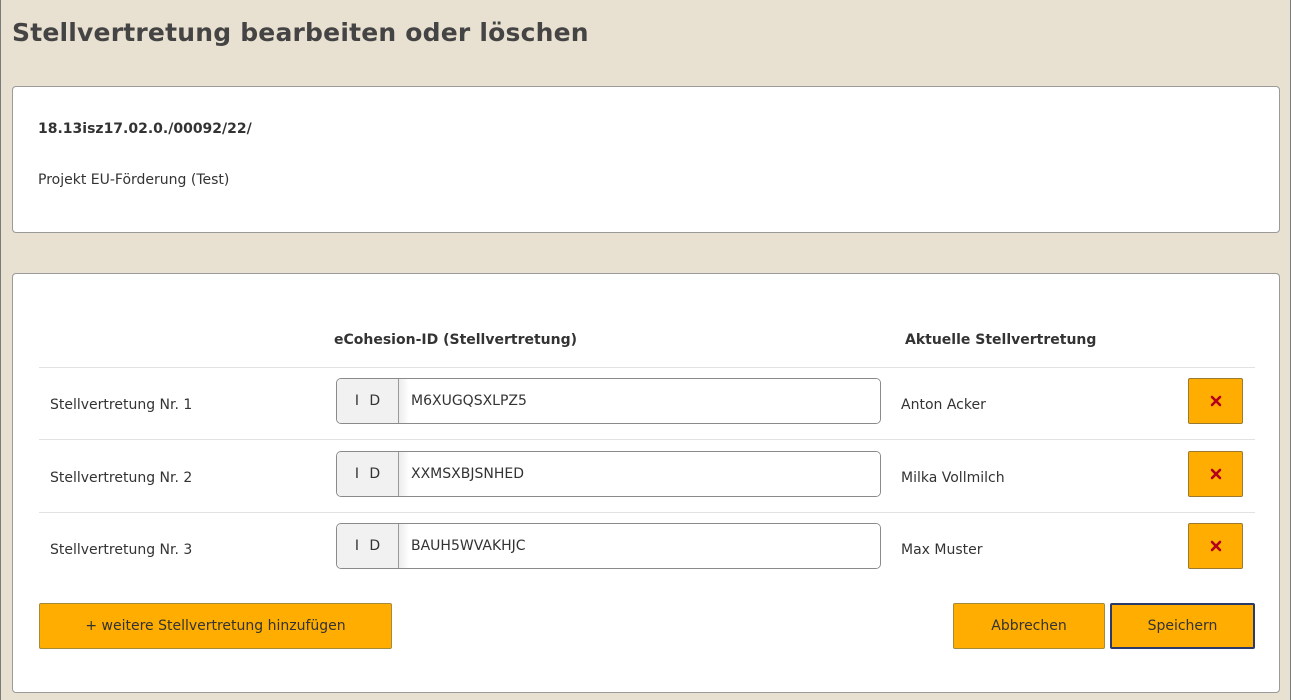 The image size is (1291, 700). I want to click on row-label-substitute-1: Stellvertretung Nr. 1, so click(121, 405).